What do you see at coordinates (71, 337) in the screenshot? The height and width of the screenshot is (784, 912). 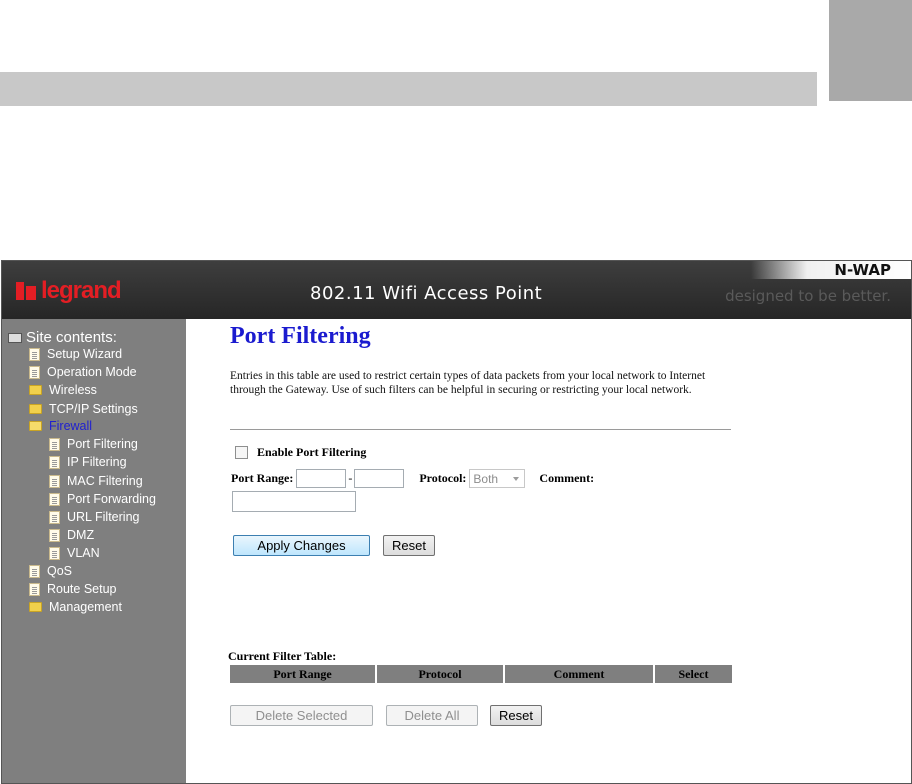 I see `site-contents-label: Site contents:` at bounding box center [71, 337].